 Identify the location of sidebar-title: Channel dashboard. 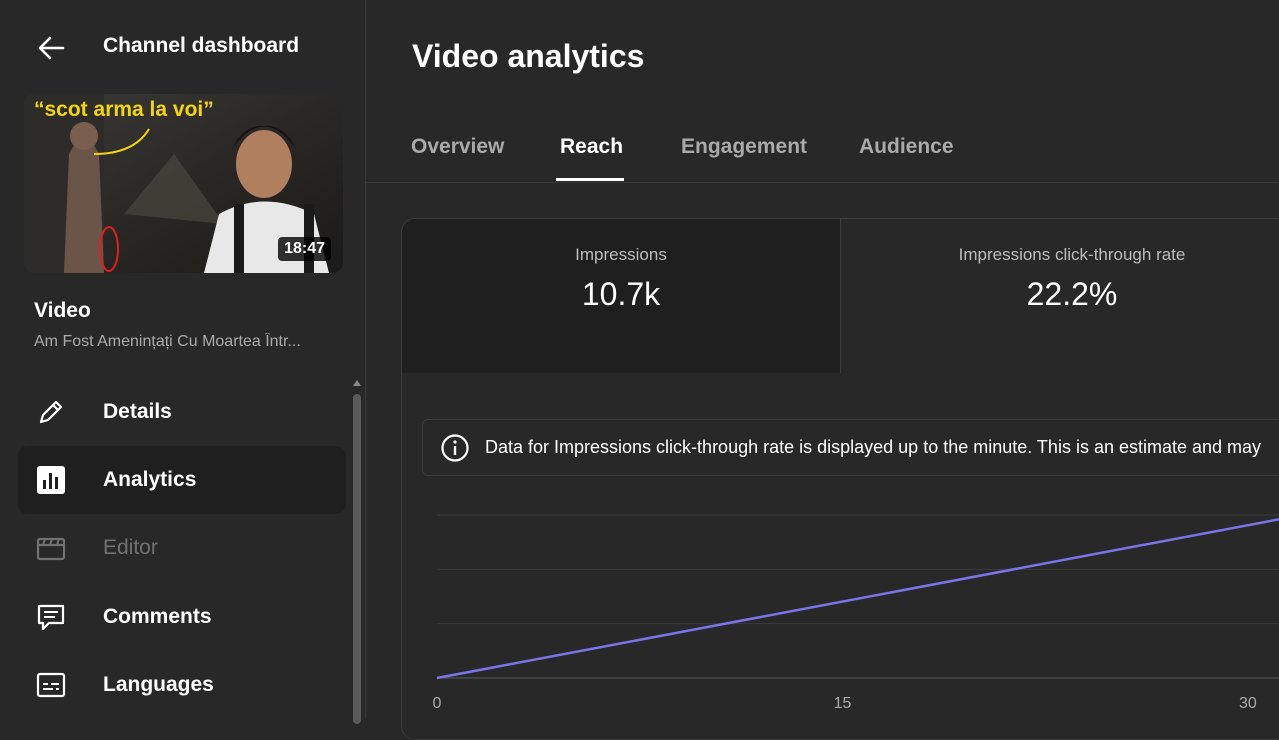
(201, 45).